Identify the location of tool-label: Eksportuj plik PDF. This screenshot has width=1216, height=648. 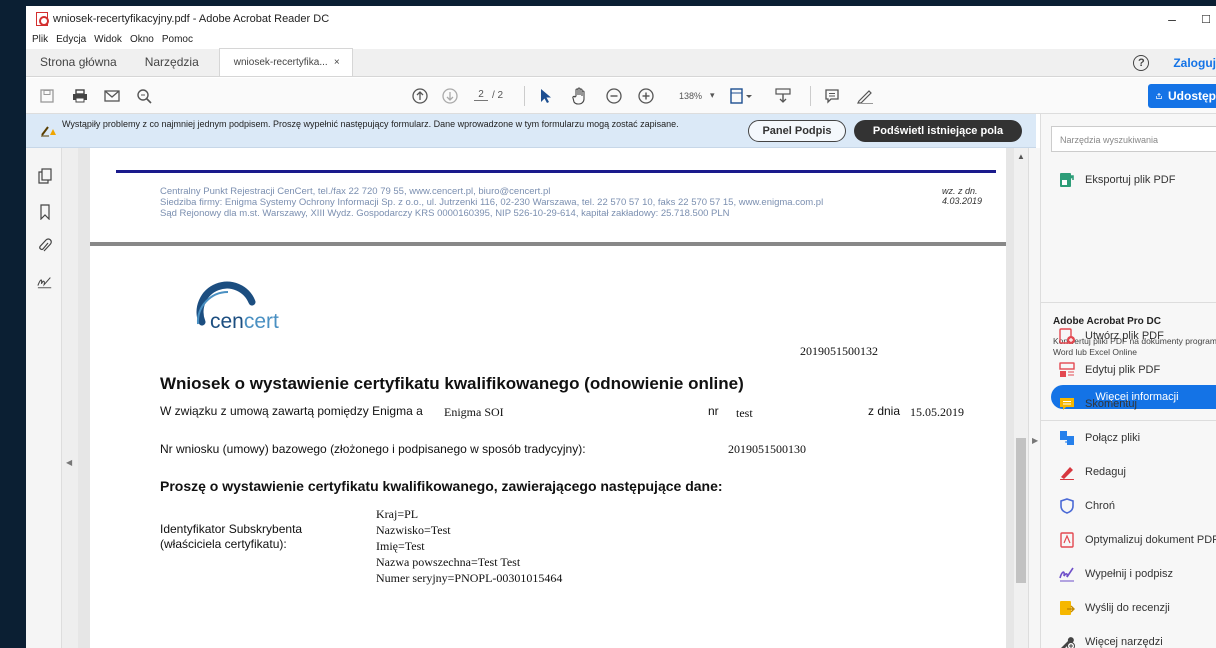
(1130, 180).